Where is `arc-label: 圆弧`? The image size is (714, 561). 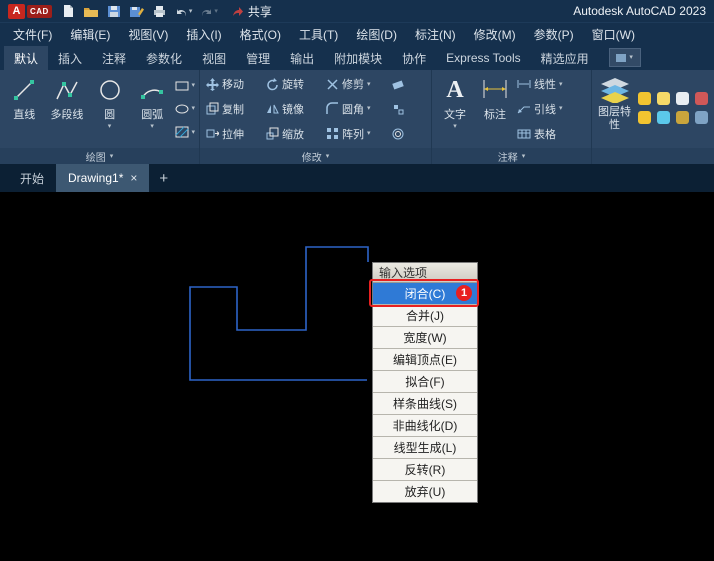
arc-label: 圆弧 is located at coordinates (152, 115).